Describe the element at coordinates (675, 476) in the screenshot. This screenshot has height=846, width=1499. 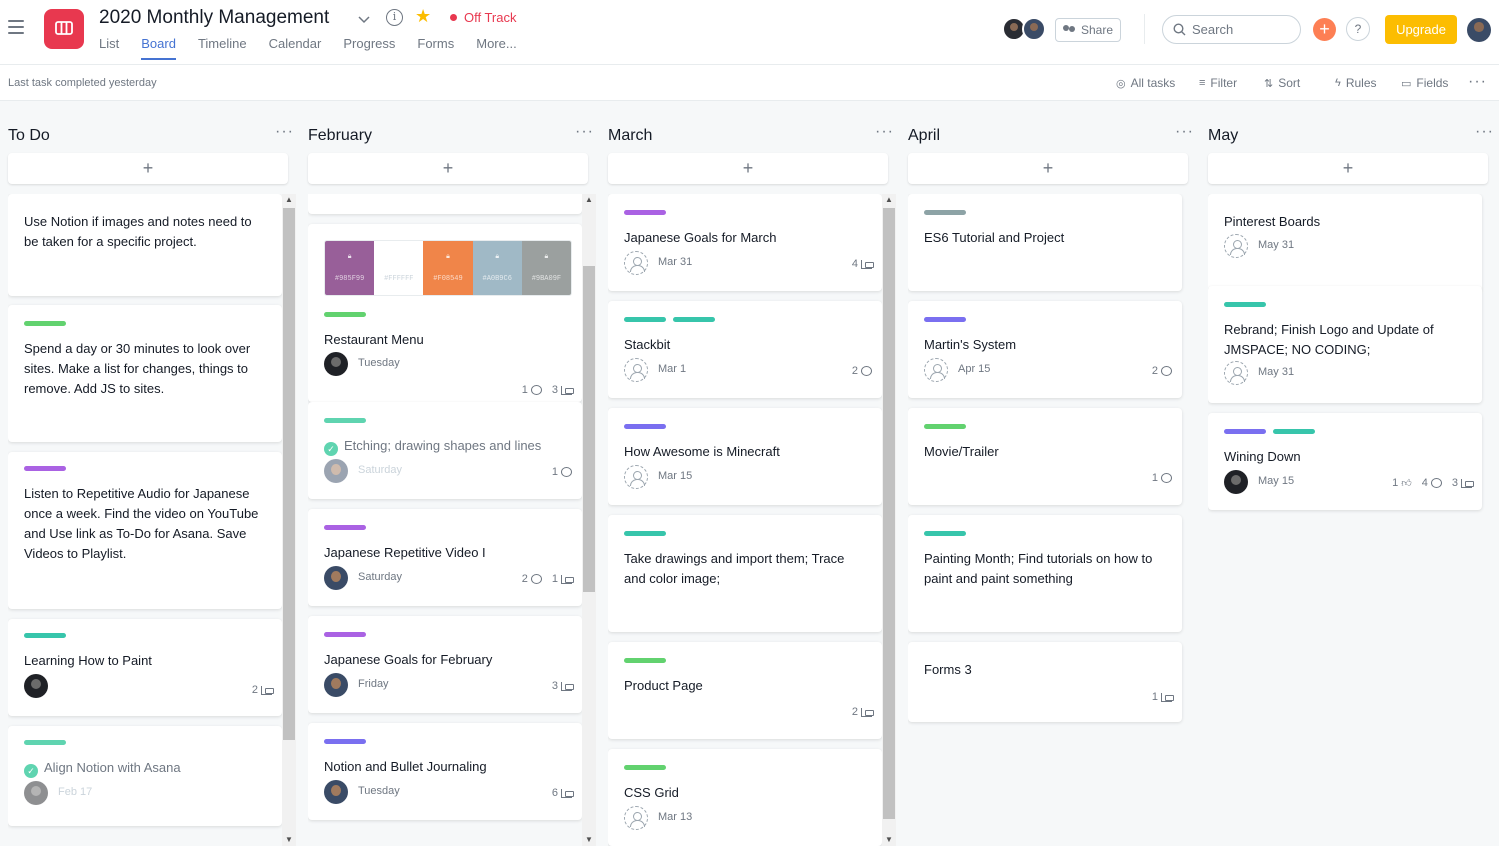
I see `due-date: Mar 15` at that location.